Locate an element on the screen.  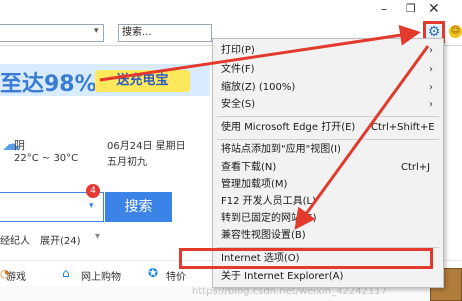
promo-text: 至达98% is located at coordinates (48, 84).